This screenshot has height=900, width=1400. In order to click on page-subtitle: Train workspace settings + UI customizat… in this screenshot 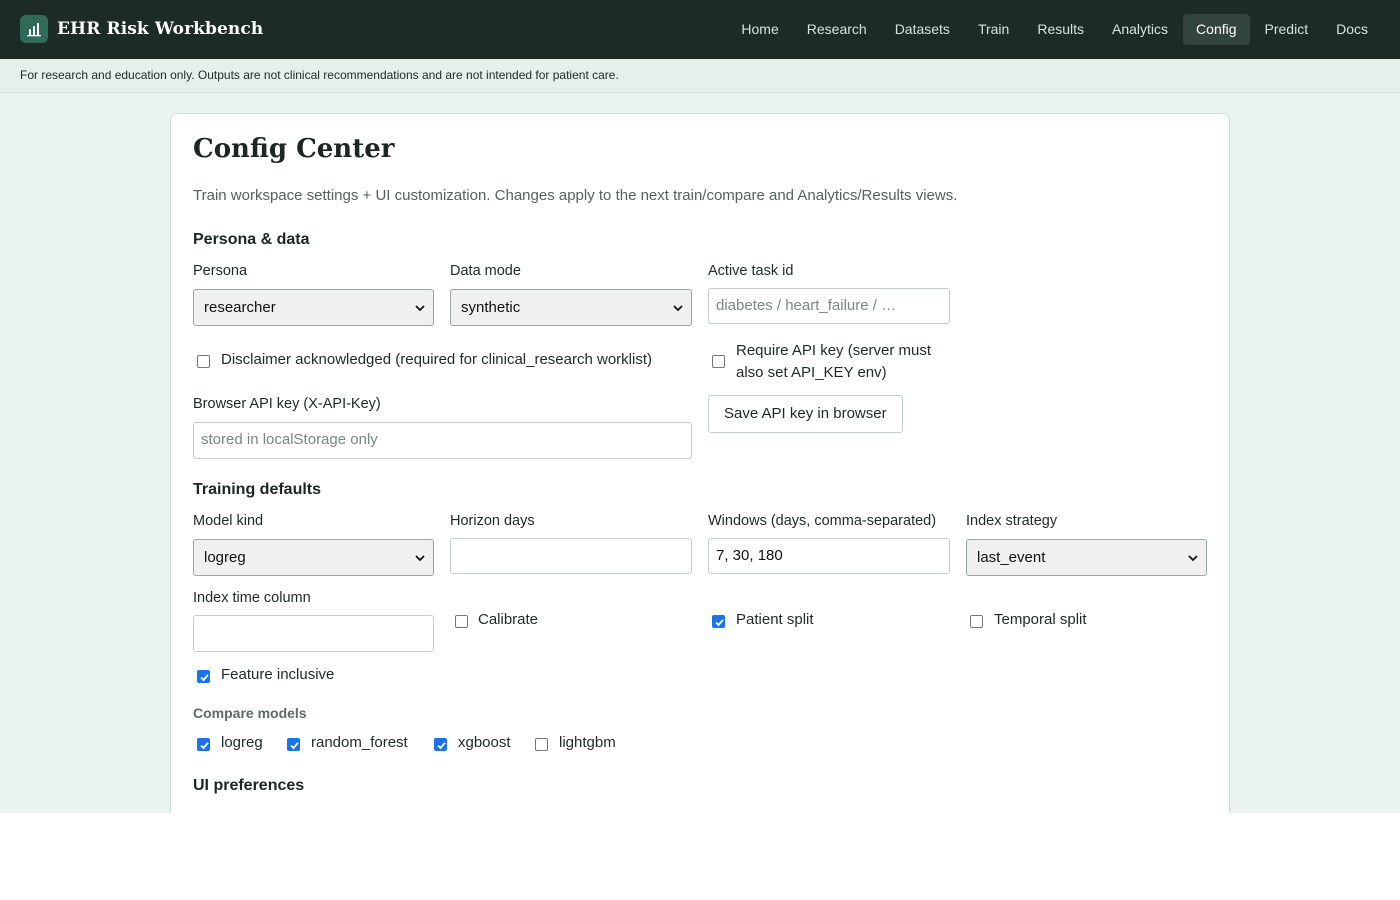, I will do `click(575, 195)`.